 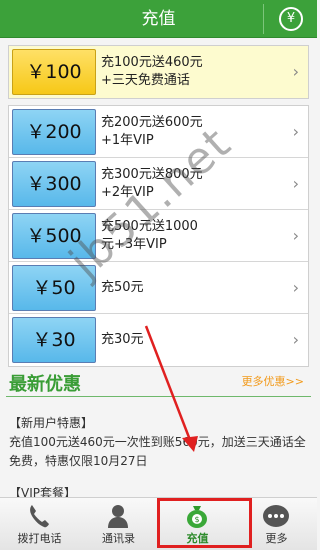 What do you see at coordinates (204, 523) in the screenshot?
I see `annotation-highlight-box` at bounding box center [204, 523].